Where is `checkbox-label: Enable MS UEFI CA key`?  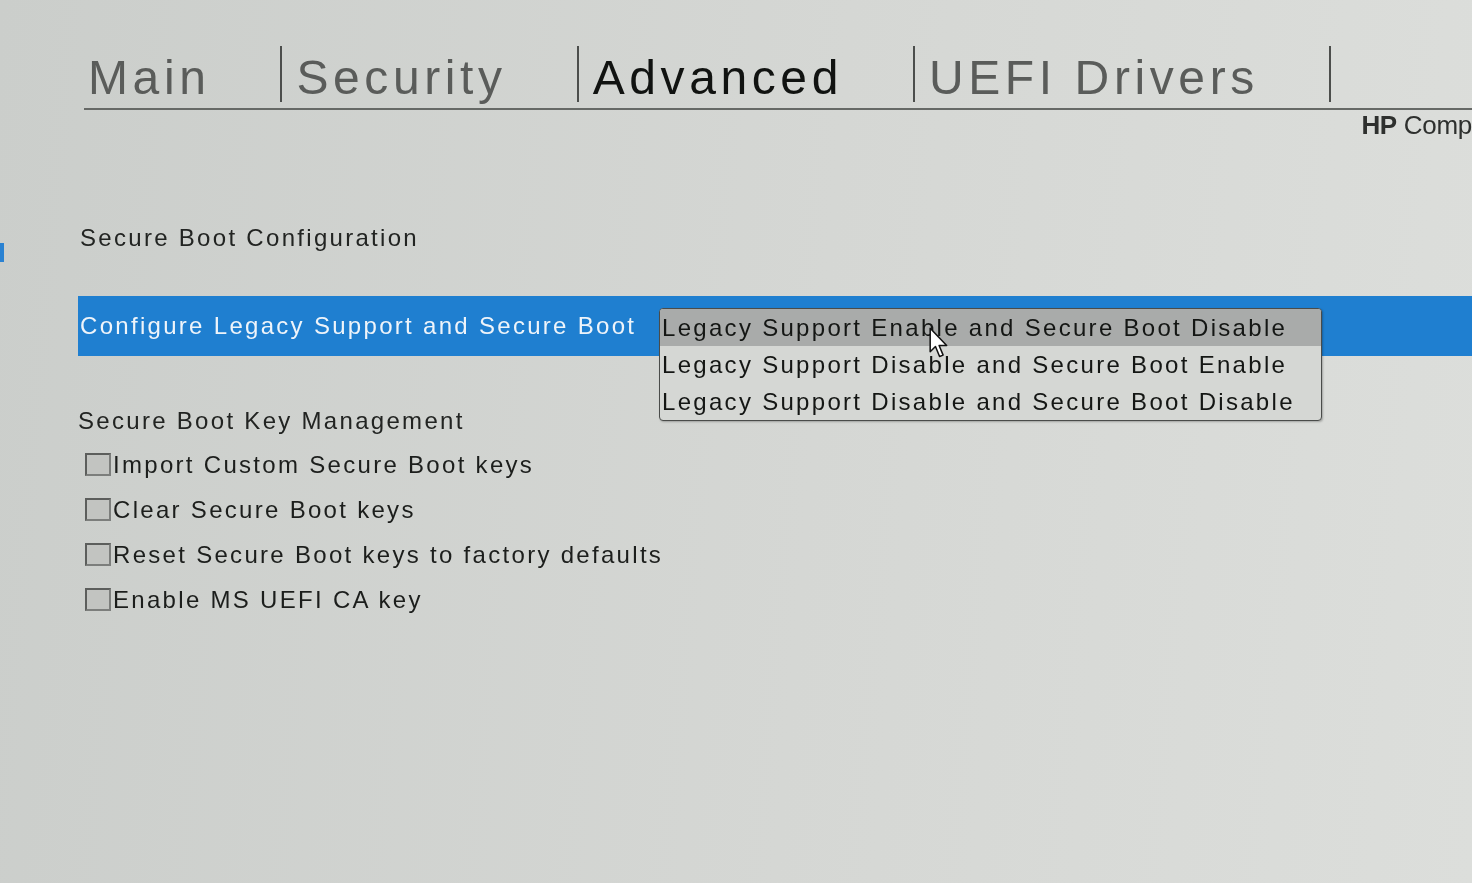 checkbox-label: Enable MS UEFI CA key is located at coordinates (268, 599).